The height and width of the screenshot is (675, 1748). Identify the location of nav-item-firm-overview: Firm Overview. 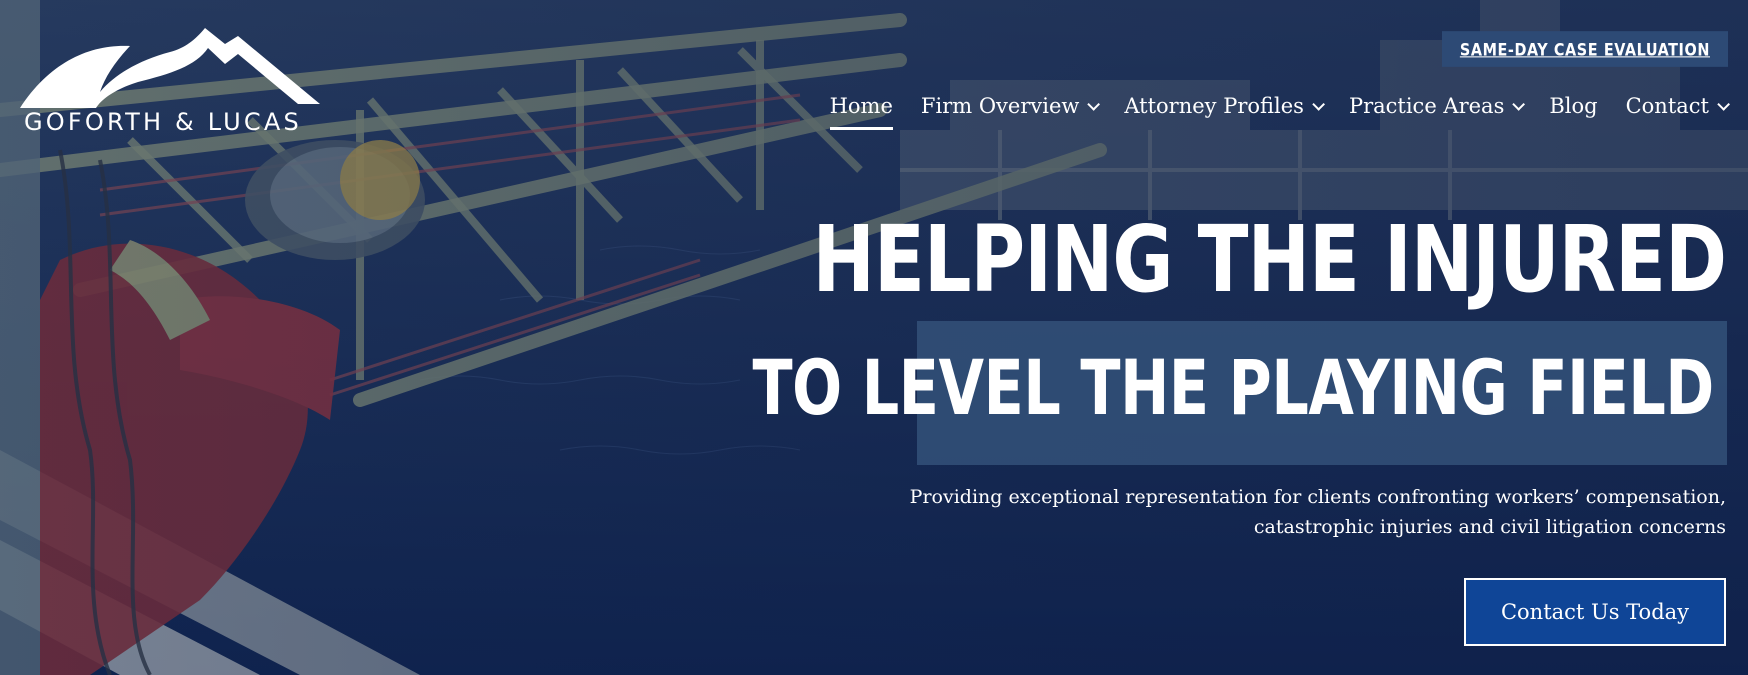
(1008, 106).